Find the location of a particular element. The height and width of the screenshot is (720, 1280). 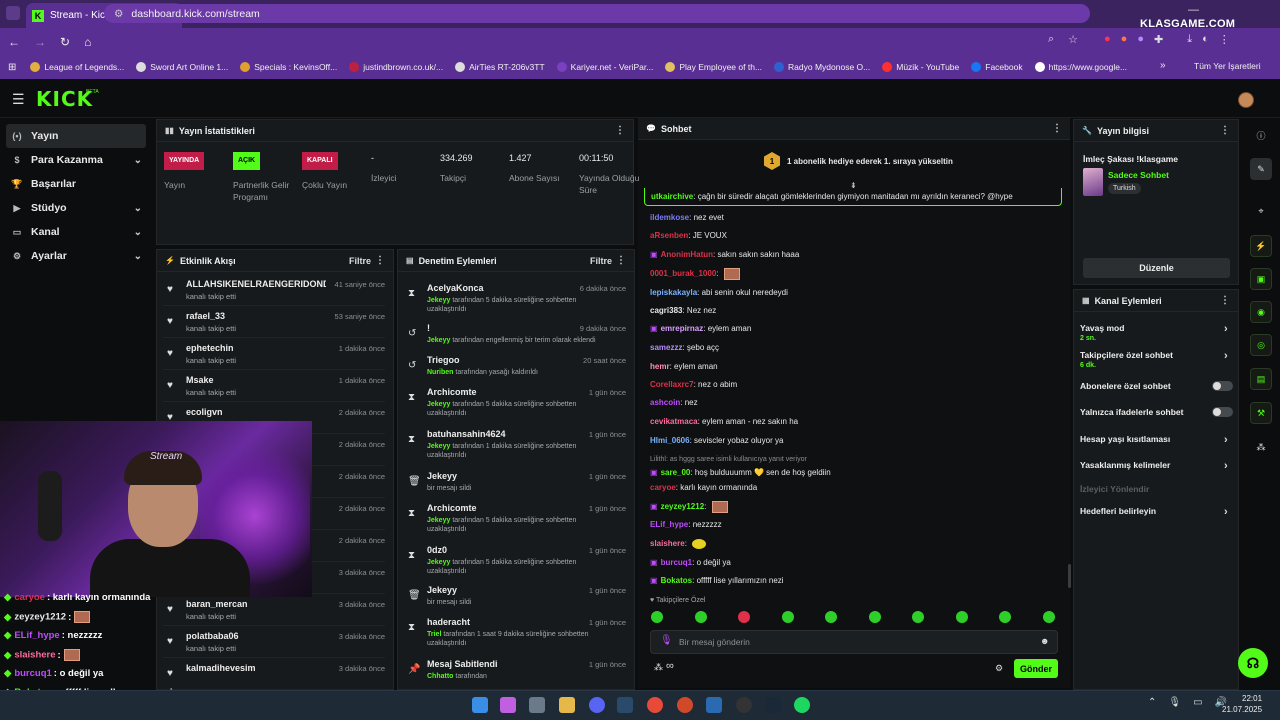

tools-icon: ⚒ is located at coordinates (1261, 413).